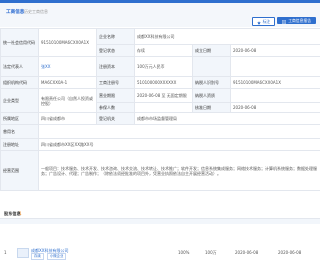 This screenshot has width=320, height=260. Describe the element at coordinates (116, 83) in the screenshot. I see `cell-label: 工商注册号` at that location.